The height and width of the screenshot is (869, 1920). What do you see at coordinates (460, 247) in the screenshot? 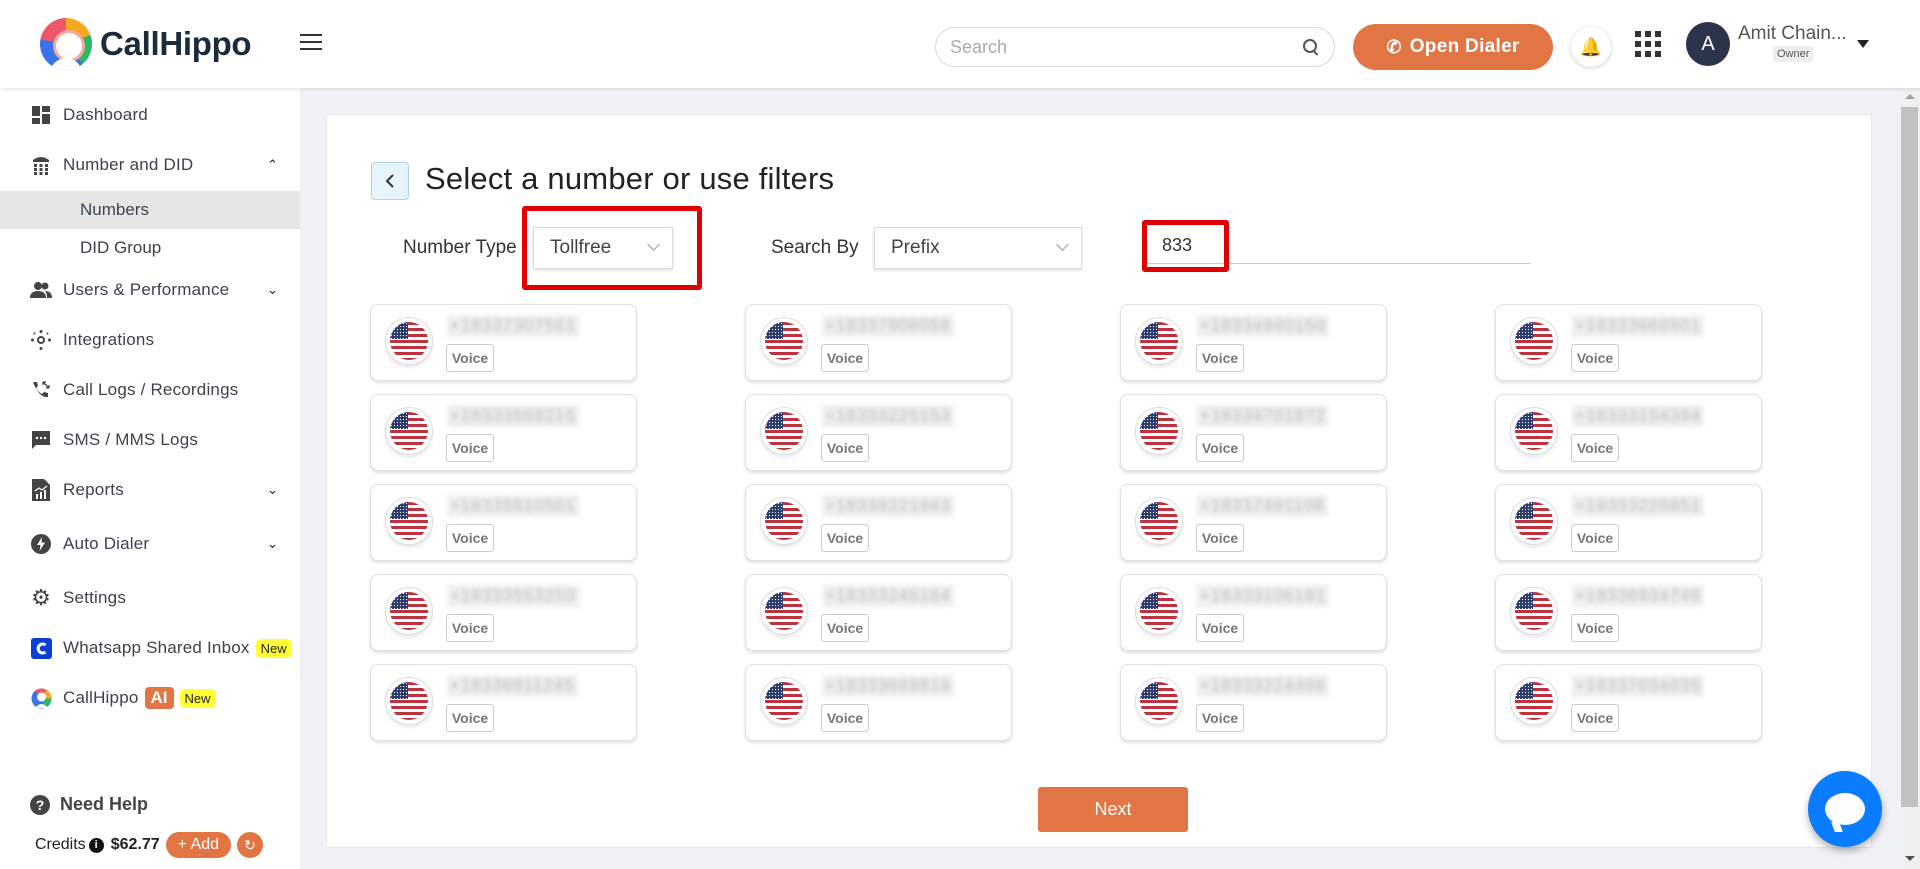
I see `number-type-label: Number Type` at bounding box center [460, 247].